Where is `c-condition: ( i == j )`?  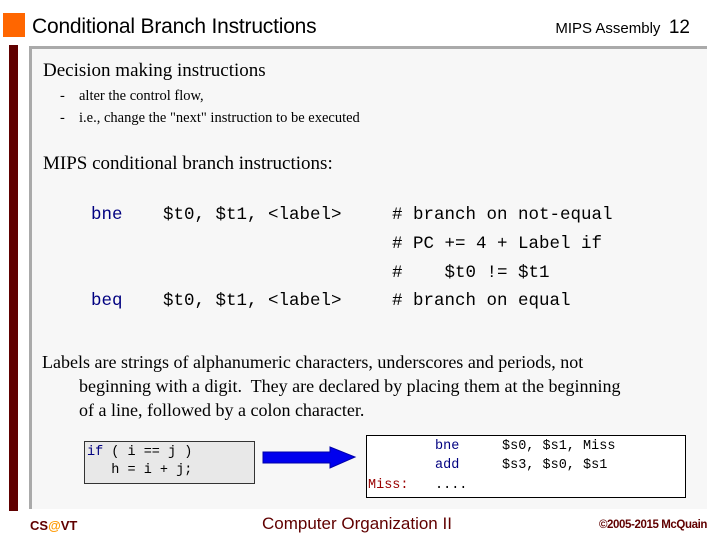 c-condition: ( i == j ) is located at coordinates (148, 452).